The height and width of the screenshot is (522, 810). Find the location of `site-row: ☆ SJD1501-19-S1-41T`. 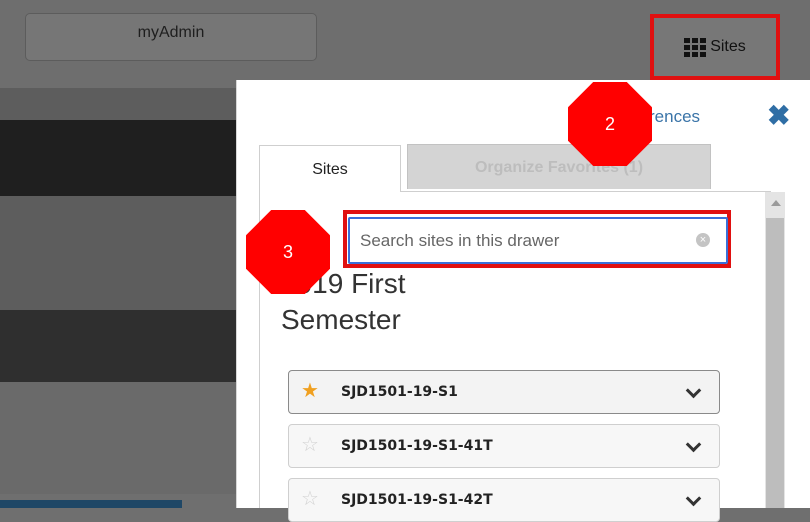

site-row: ☆ SJD1501-19-S1-41T is located at coordinates (504, 446).